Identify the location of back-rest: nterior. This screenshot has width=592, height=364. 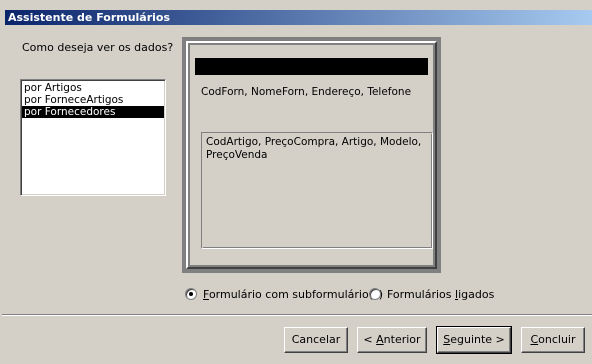
(402, 339).